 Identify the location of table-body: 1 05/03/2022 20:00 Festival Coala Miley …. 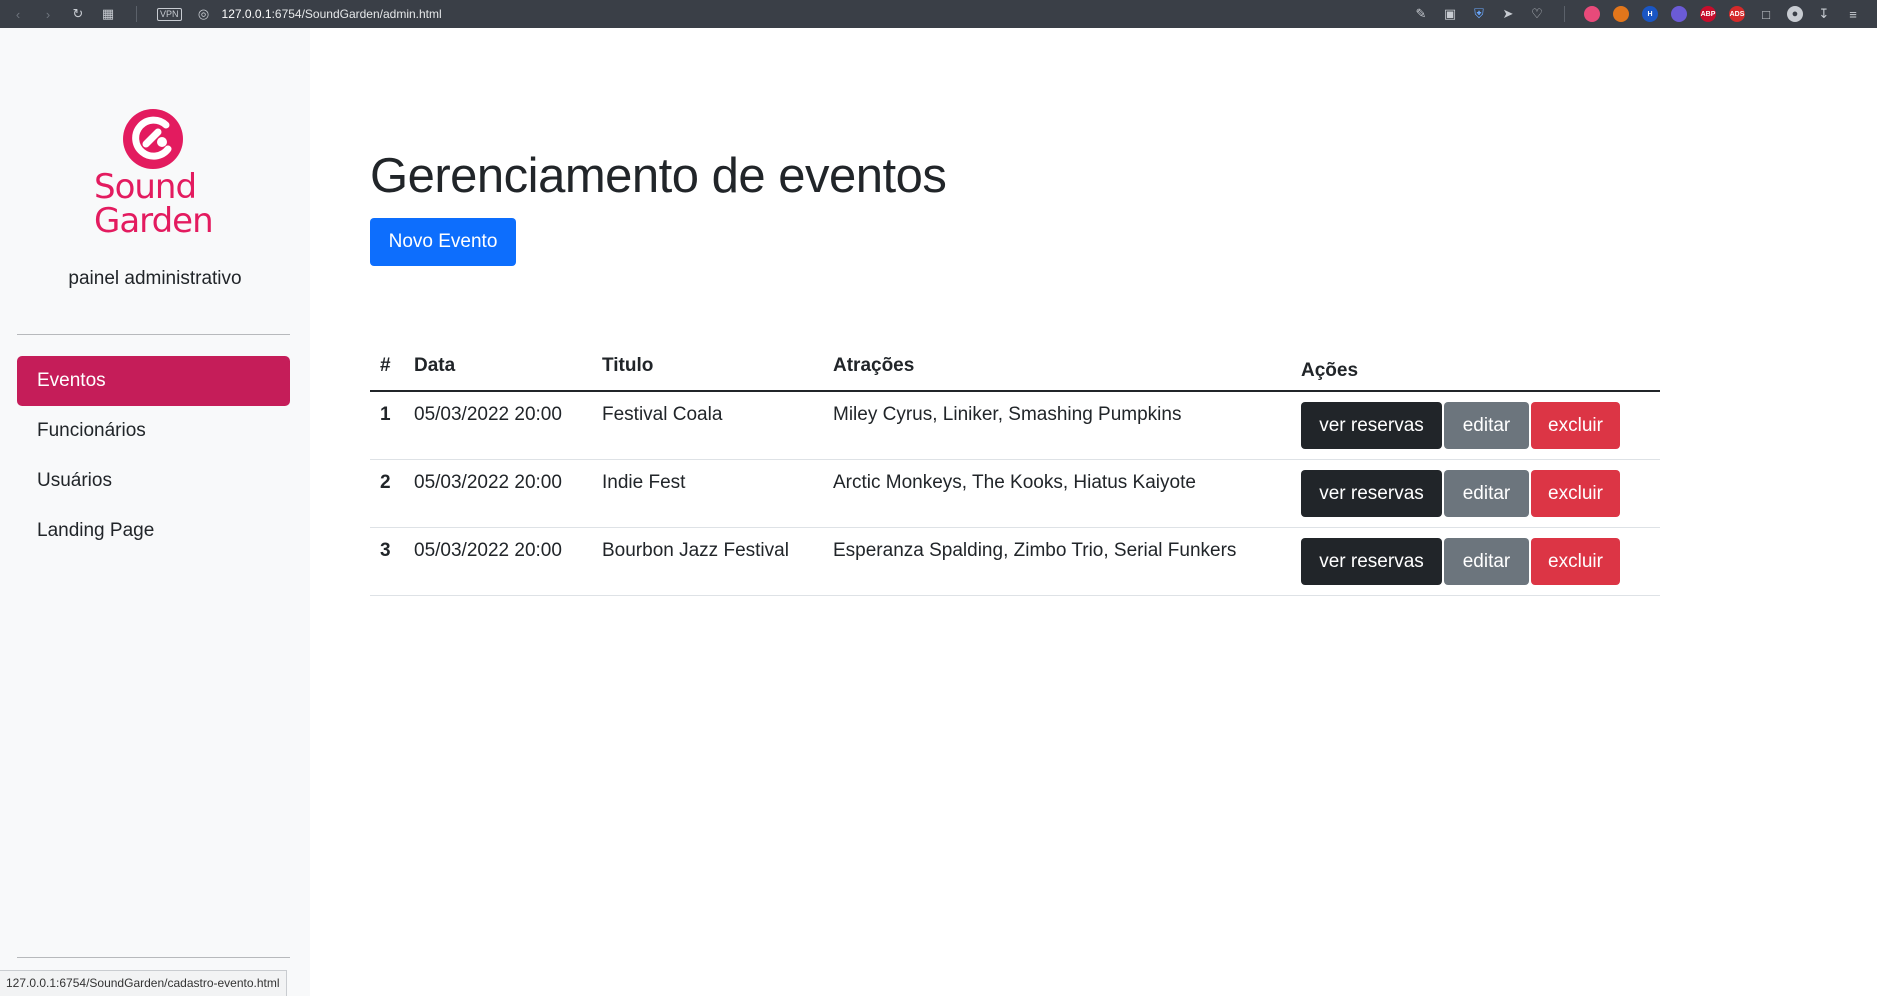
(1015, 493).